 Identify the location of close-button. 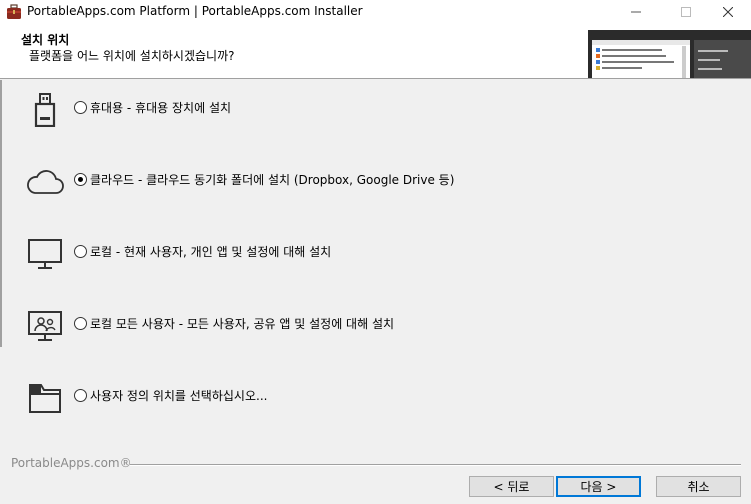
(728, 12).